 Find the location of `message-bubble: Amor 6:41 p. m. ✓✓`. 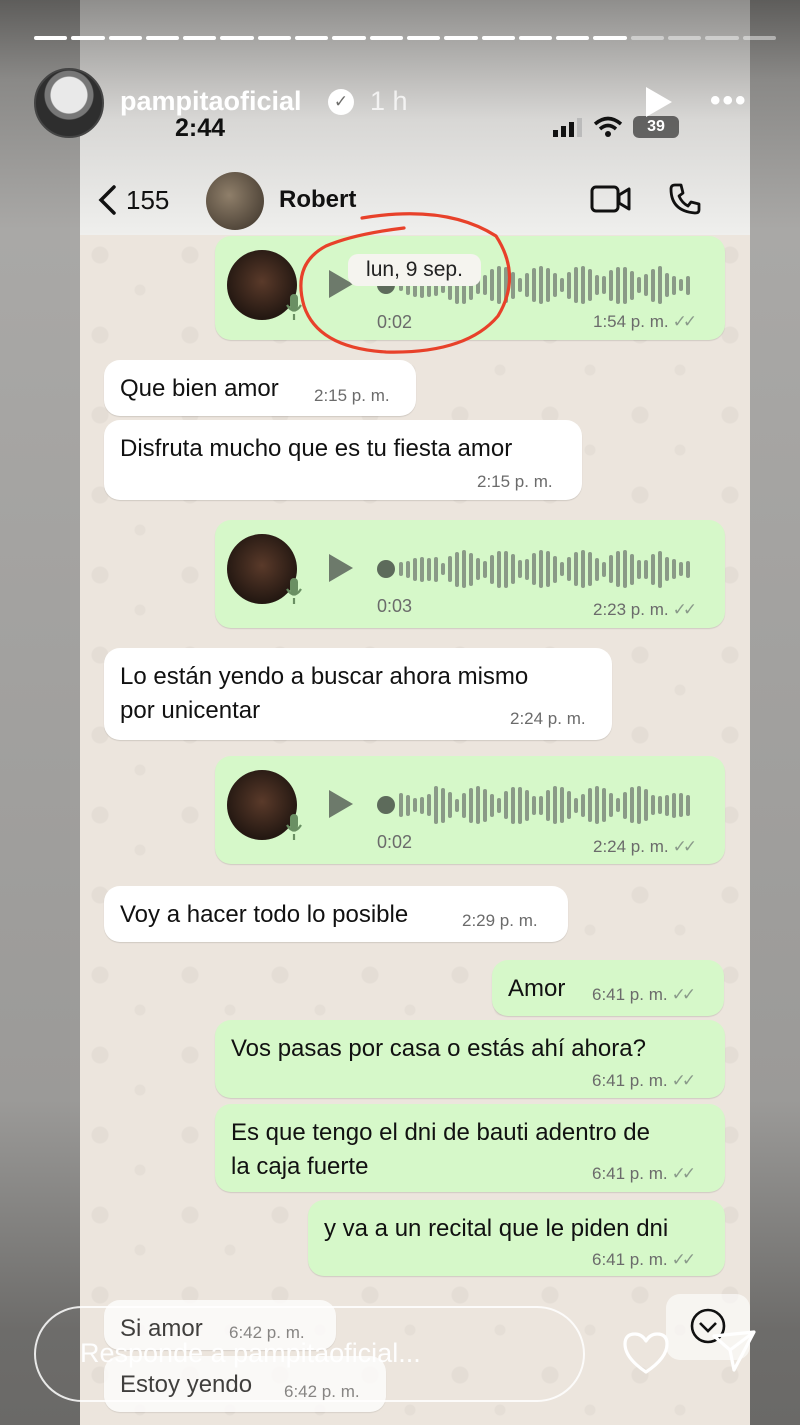

message-bubble: Amor 6:41 p. m. ✓✓ is located at coordinates (608, 988).